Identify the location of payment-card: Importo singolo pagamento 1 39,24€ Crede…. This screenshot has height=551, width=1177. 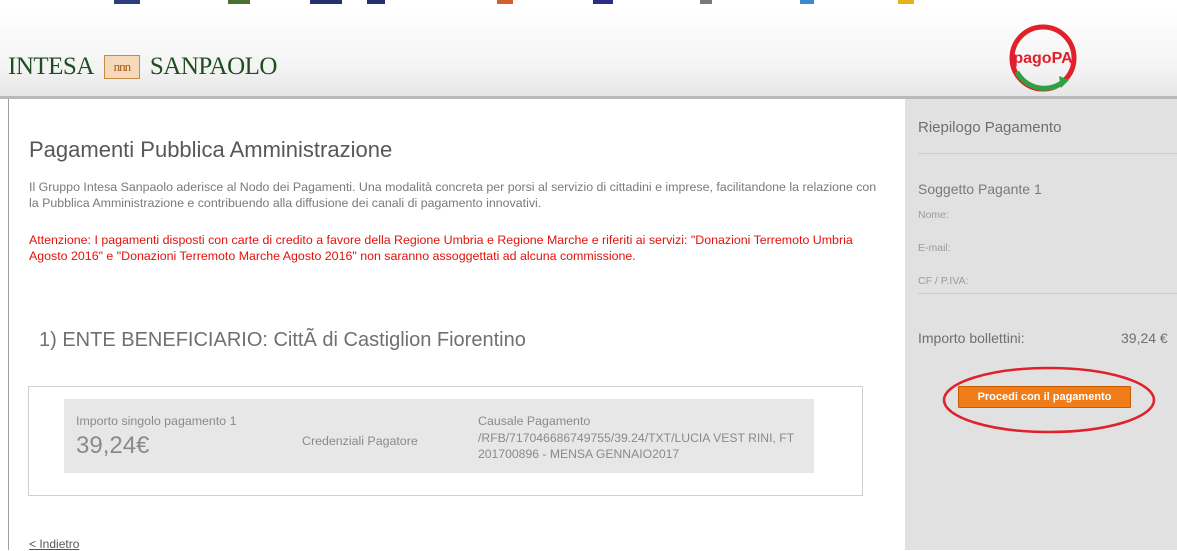
(445, 441).